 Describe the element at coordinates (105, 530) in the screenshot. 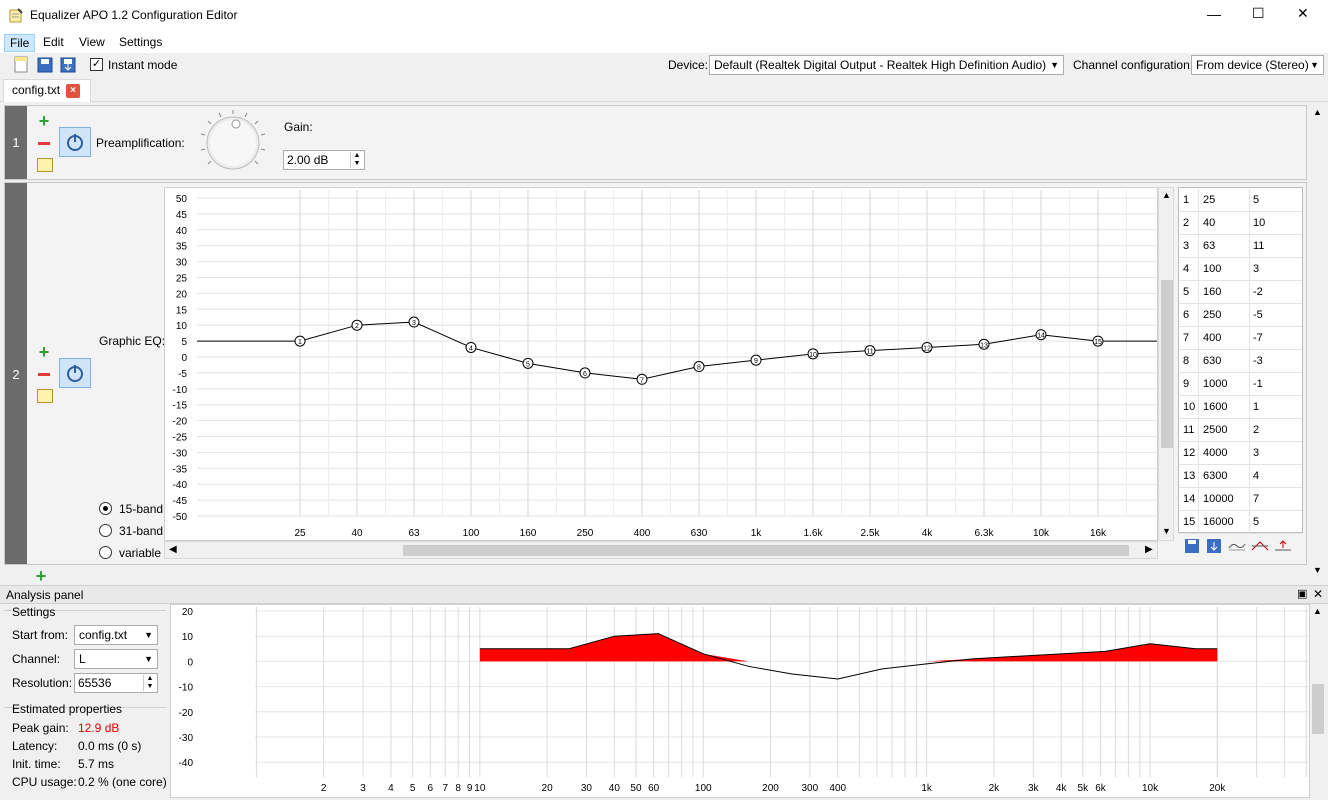

I see `band-31-radio` at that location.